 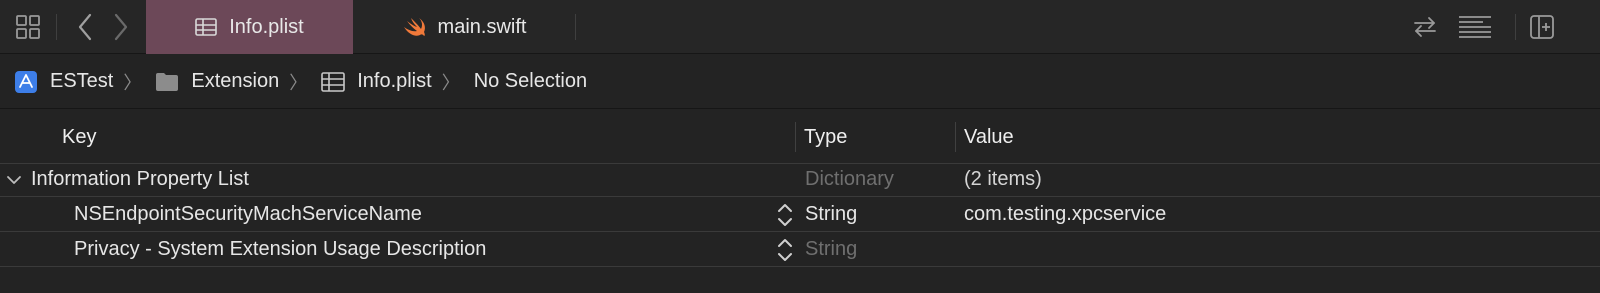 I want to click on xcode-project-icon, so click(x=26, y=82).